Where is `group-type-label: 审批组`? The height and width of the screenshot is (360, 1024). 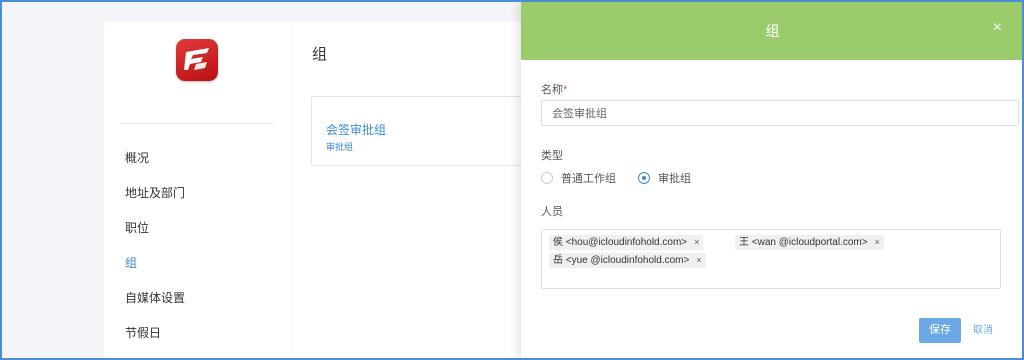
group-type-label: 审批组 is located at coordinates (340, 147).